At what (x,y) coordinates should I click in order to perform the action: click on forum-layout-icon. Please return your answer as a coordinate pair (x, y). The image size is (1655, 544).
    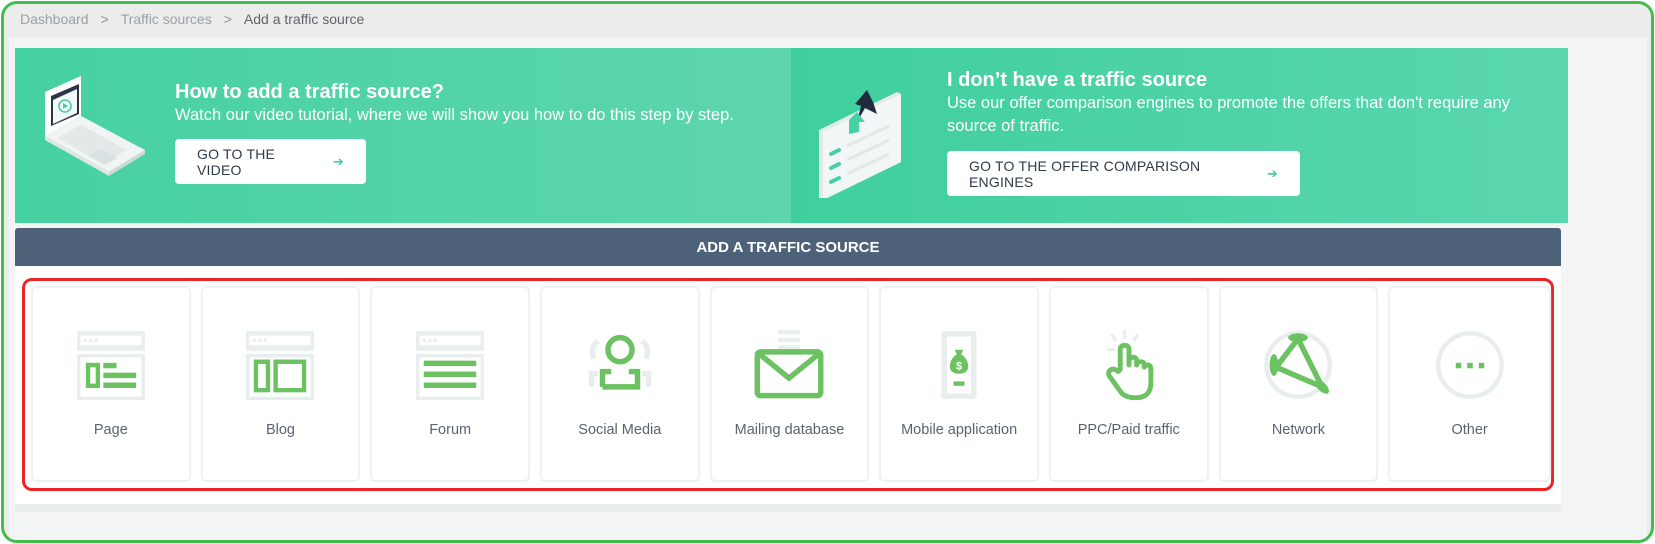
    Looking at the image, I should click on (450, 365).